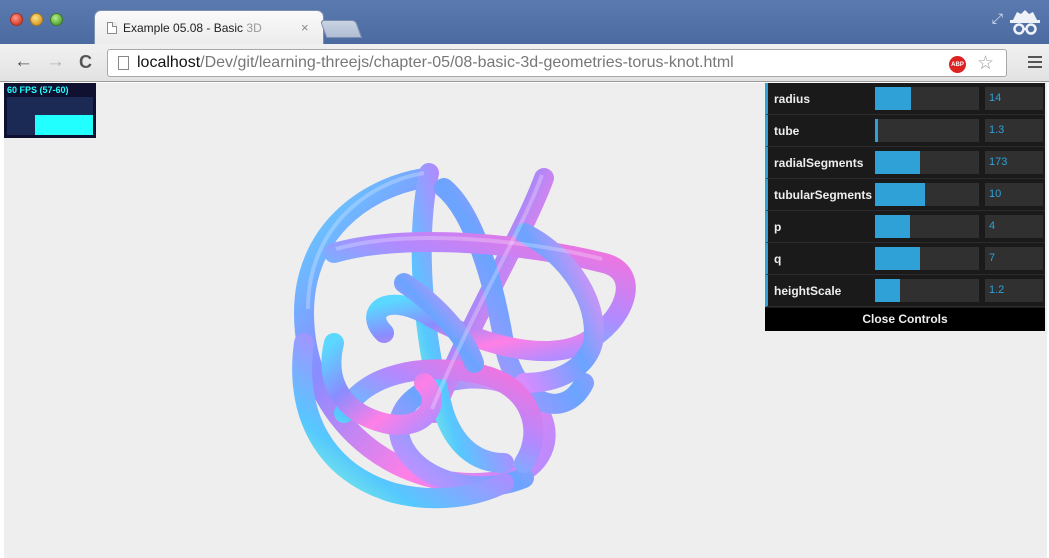 The width and height of the screenshot is (1049, 558). I want to click on control-row-q: q7, so click(905, 259).